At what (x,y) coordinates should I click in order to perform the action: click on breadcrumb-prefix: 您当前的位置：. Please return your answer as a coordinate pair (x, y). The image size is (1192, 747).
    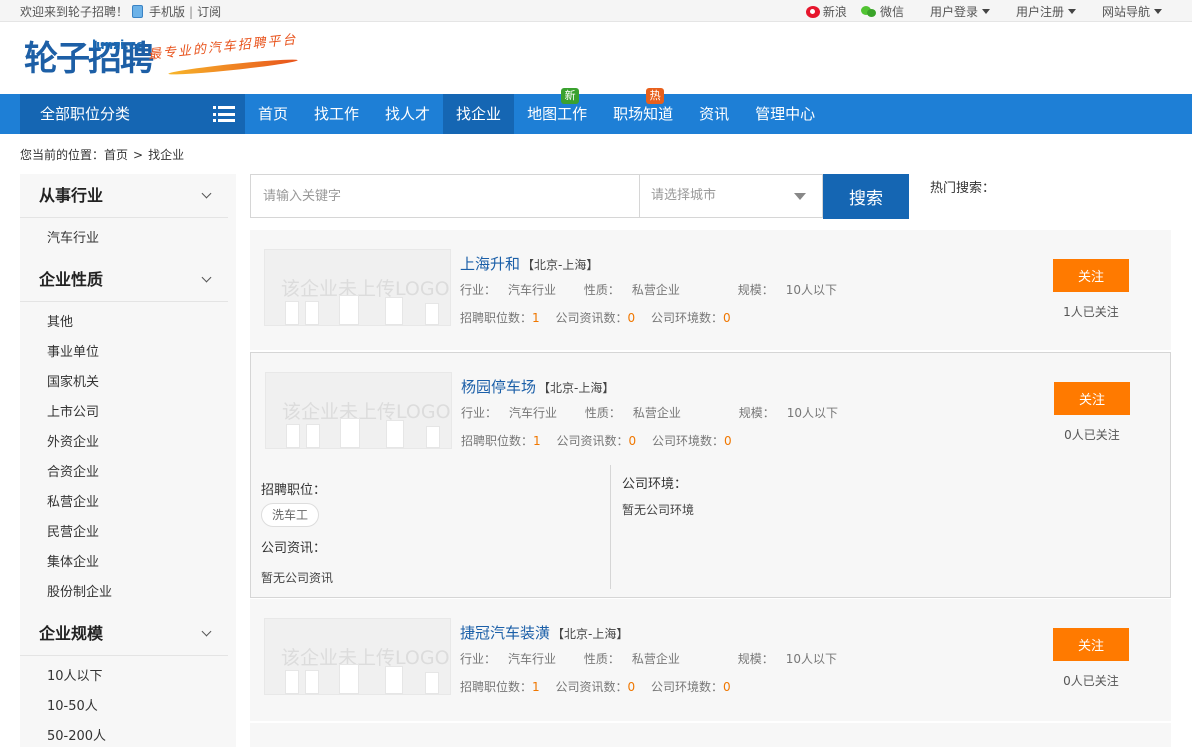
    Looking at the image, I should click on (62, 155).